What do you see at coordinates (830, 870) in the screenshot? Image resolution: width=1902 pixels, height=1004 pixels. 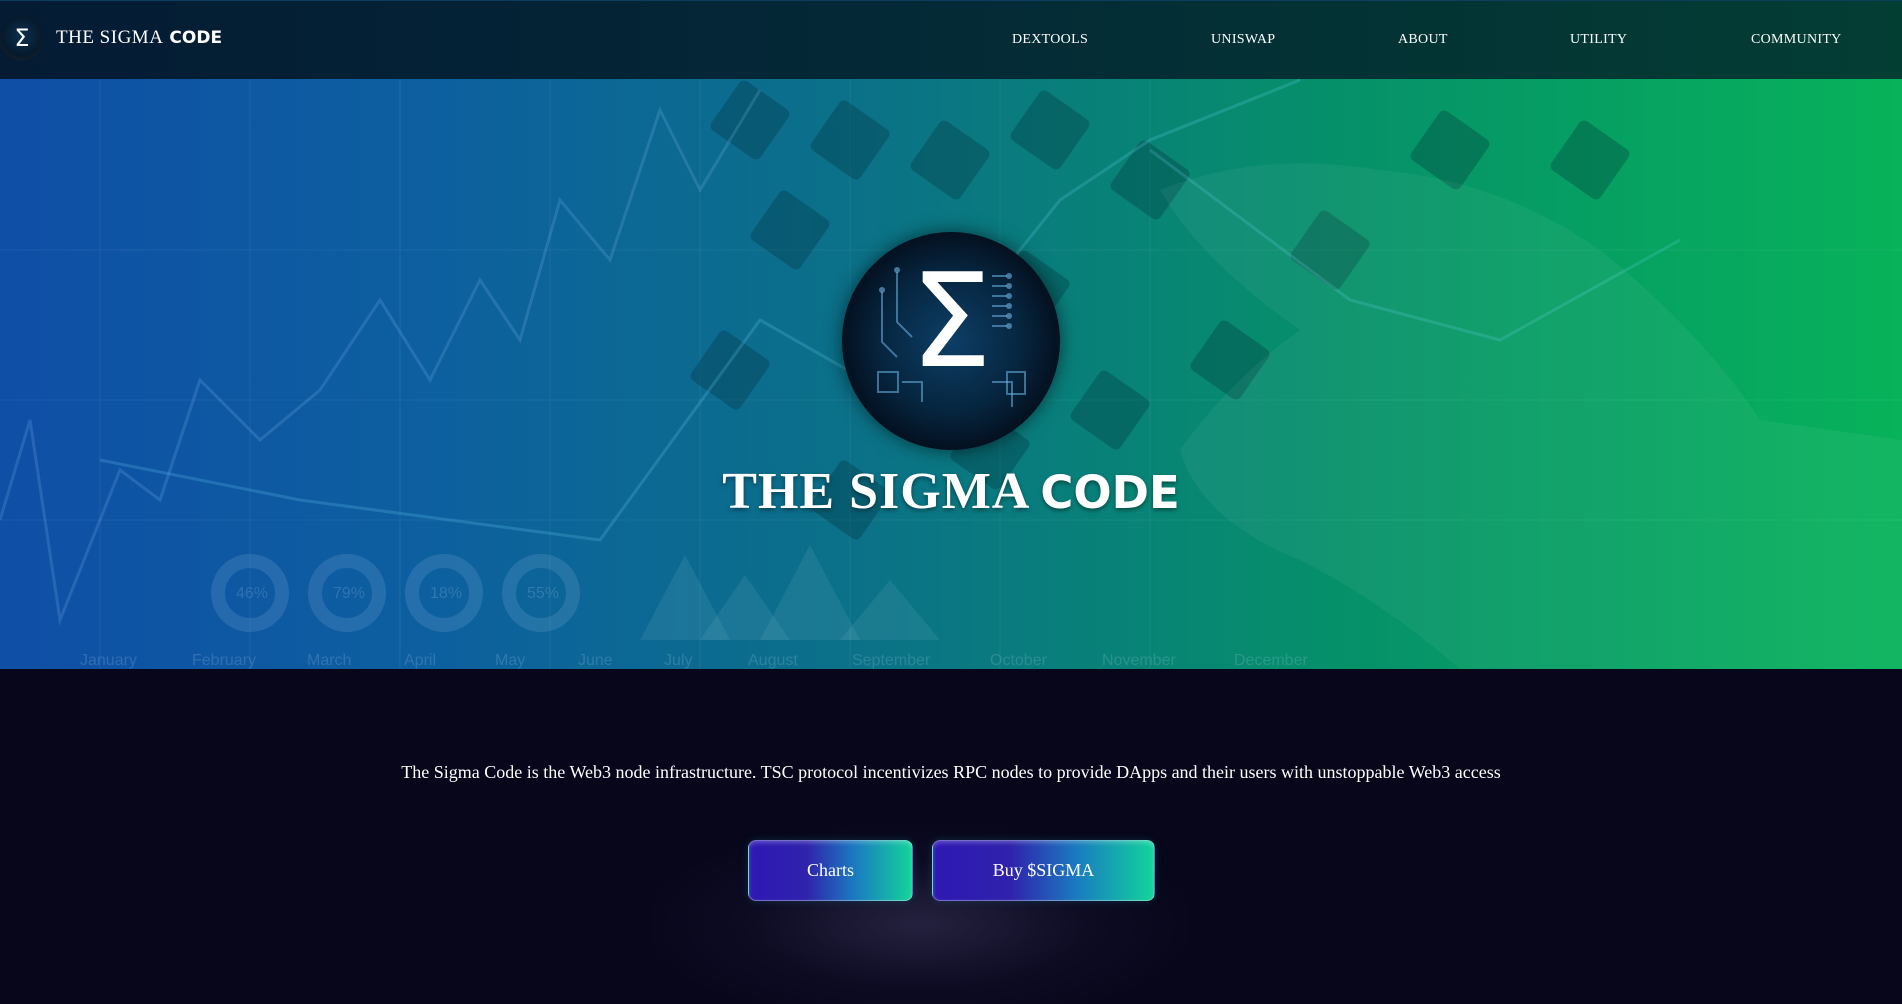 I see `charts-button: Charts` at bounding box center [830, 870].